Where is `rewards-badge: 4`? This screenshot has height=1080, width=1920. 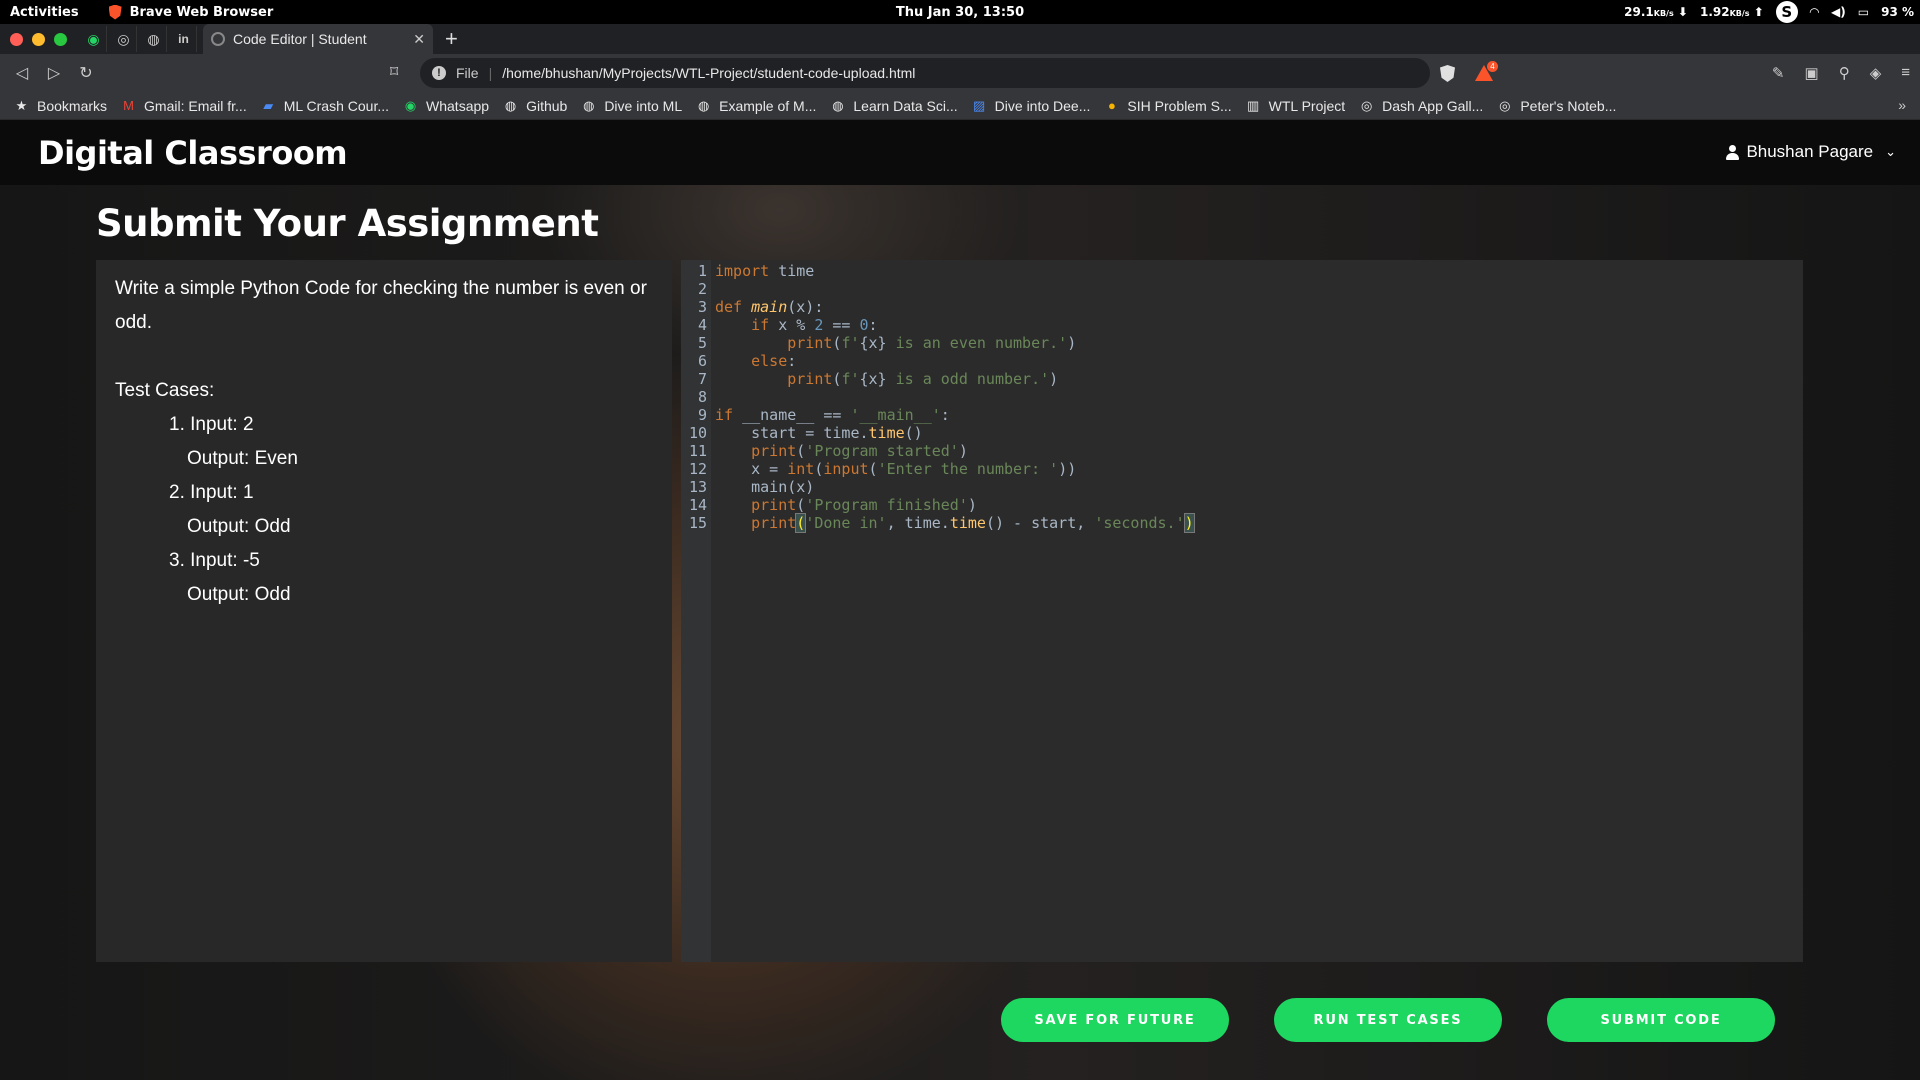 rewards-badge: 4 is located at coordinates (1492, 66).